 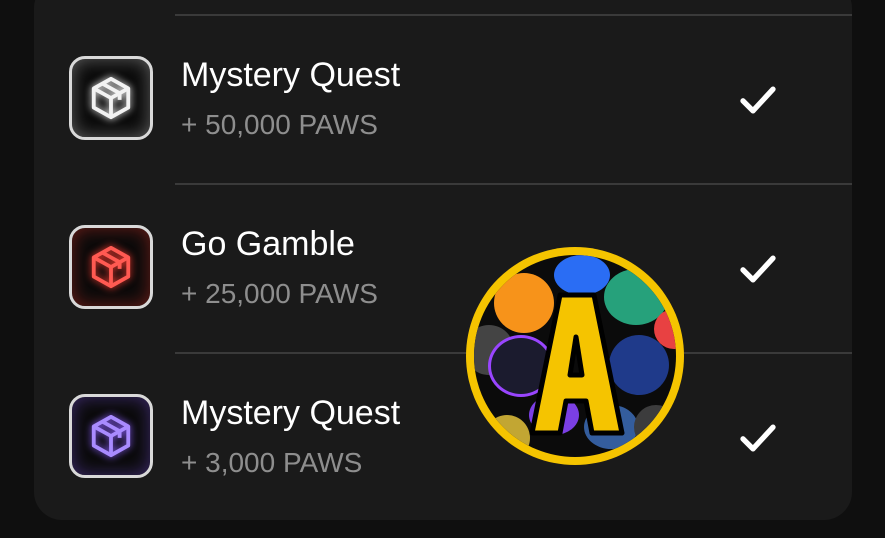 What do you see at coordinates (272, 462) in the screenshot?
I see `quest-reward: + 3,000 PAWS` at bounding box center [272, 462].